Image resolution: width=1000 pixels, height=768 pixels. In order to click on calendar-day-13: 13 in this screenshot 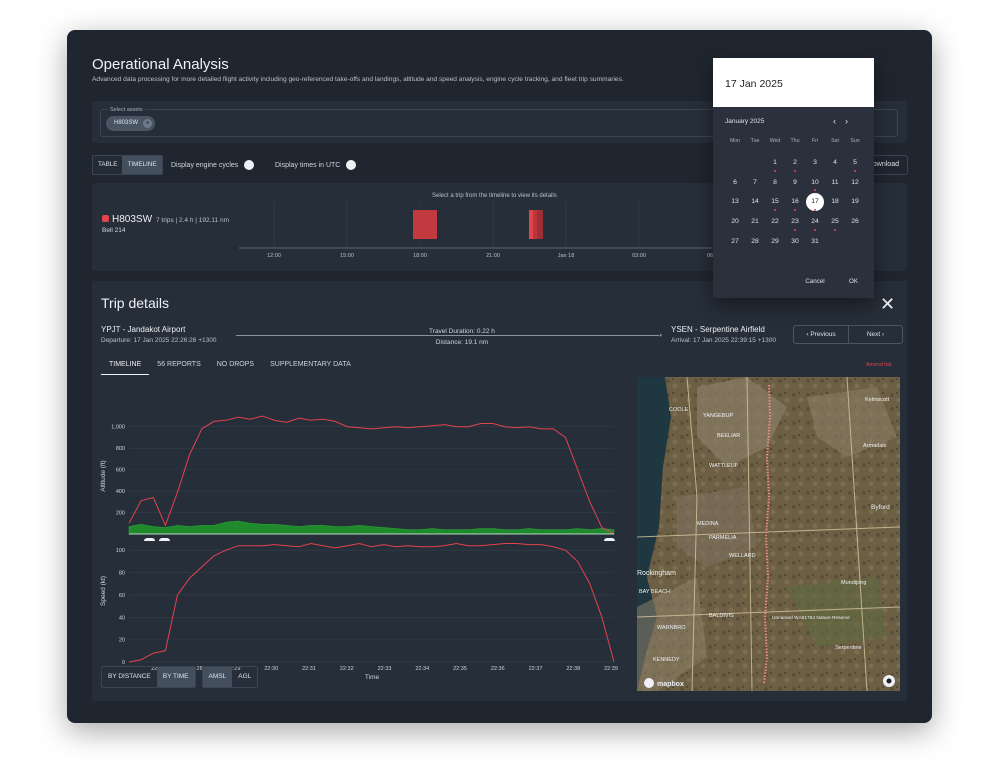, I will do `click(735, 203)`.